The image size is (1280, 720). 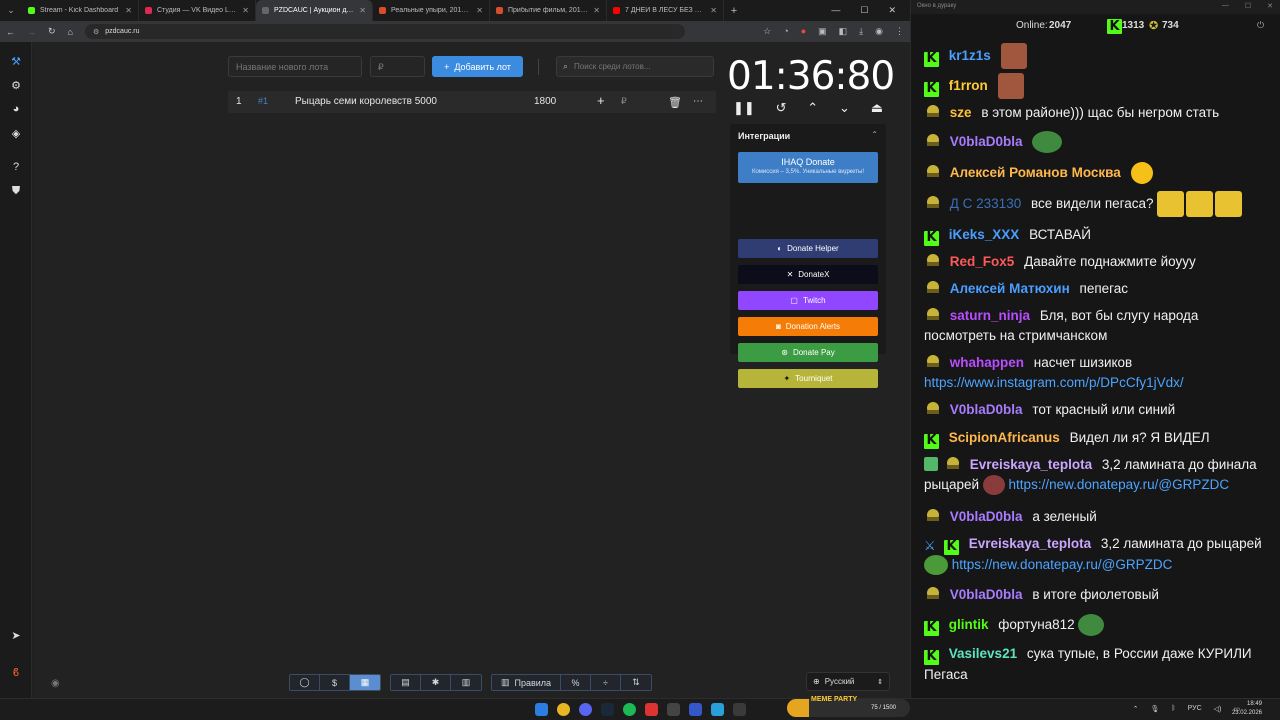 I want to click on visibility-icon: ◉, so click(x=55, y=683).